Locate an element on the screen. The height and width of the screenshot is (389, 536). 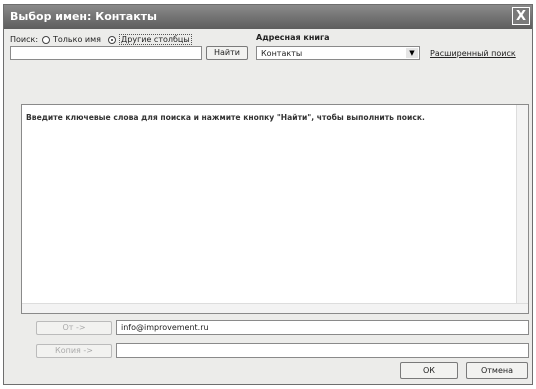
find-button: Найти is located at coordinates (227, 53).